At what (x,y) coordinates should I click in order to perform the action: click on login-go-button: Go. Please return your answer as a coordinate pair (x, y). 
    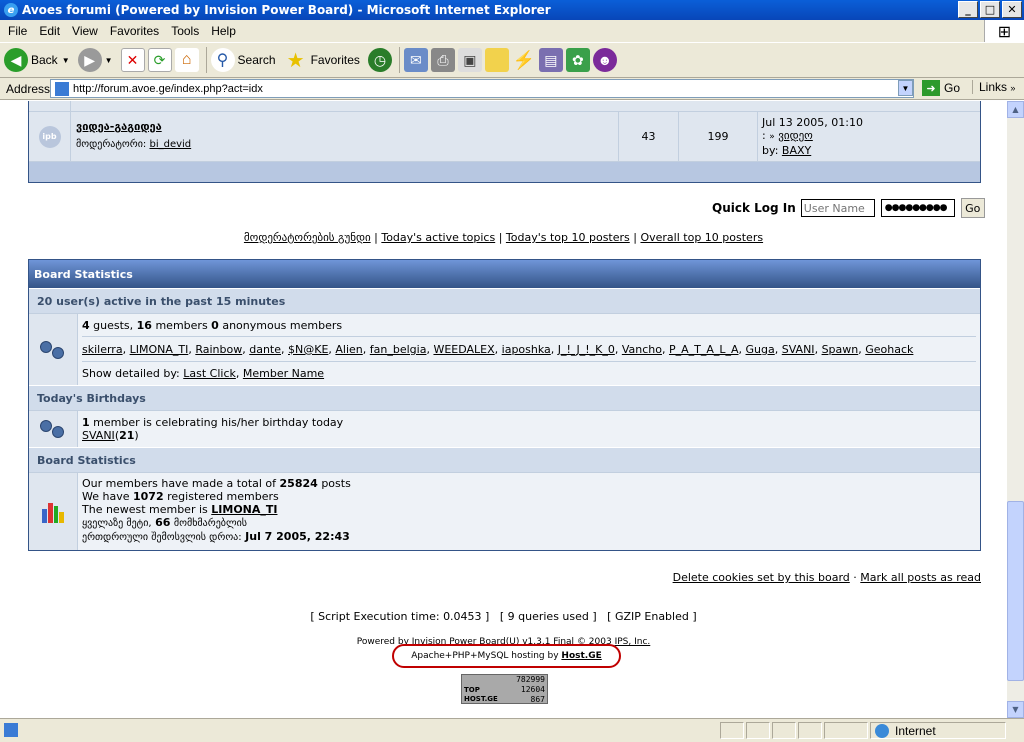
    Looking at the image, I should click on (972, 208).